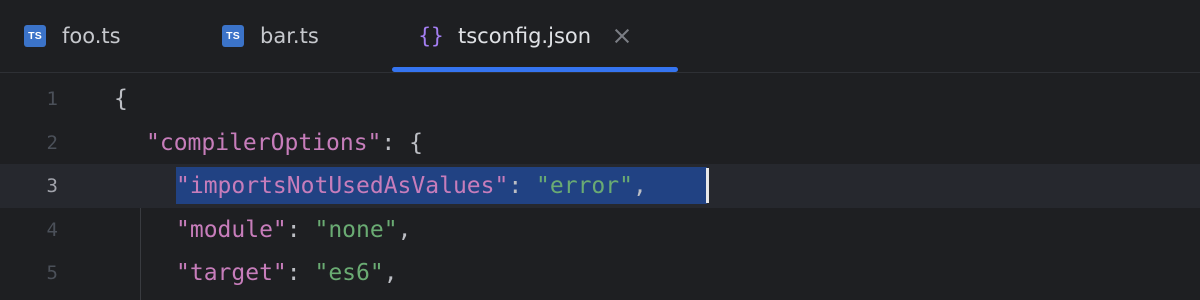 This screenshot has width=1200, height=300. I want to click on line-number: 4, so click(52, 230).